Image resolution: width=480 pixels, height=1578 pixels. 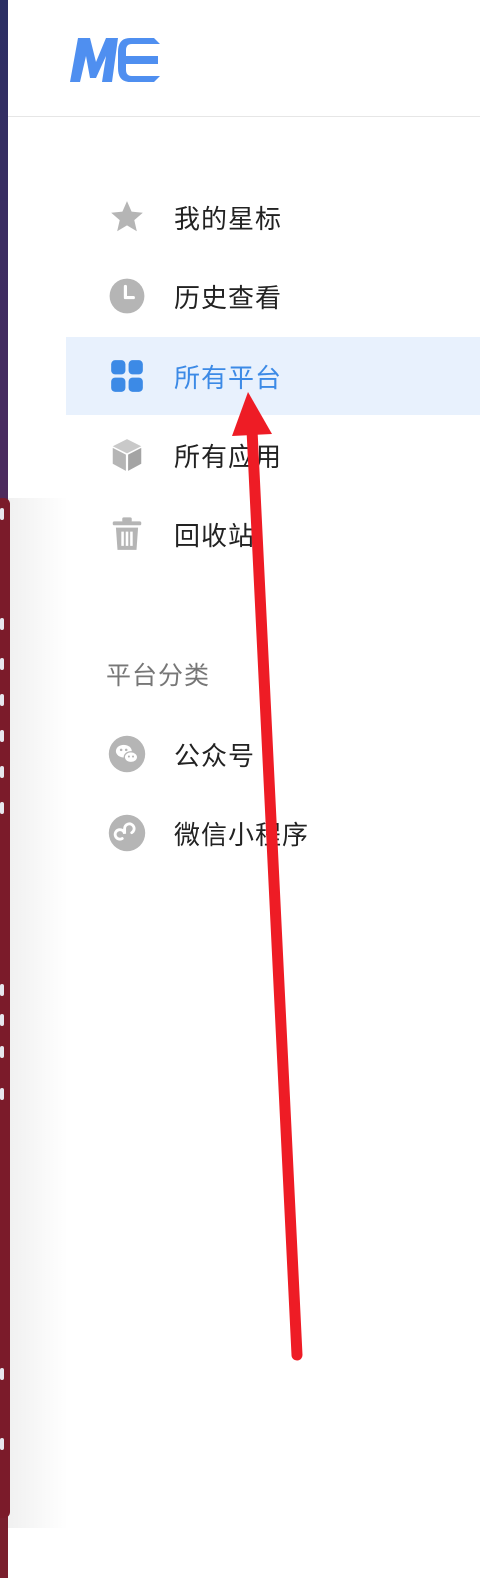 I want to click on menu-item-history: 历史查看, so click(x=273, y=296).